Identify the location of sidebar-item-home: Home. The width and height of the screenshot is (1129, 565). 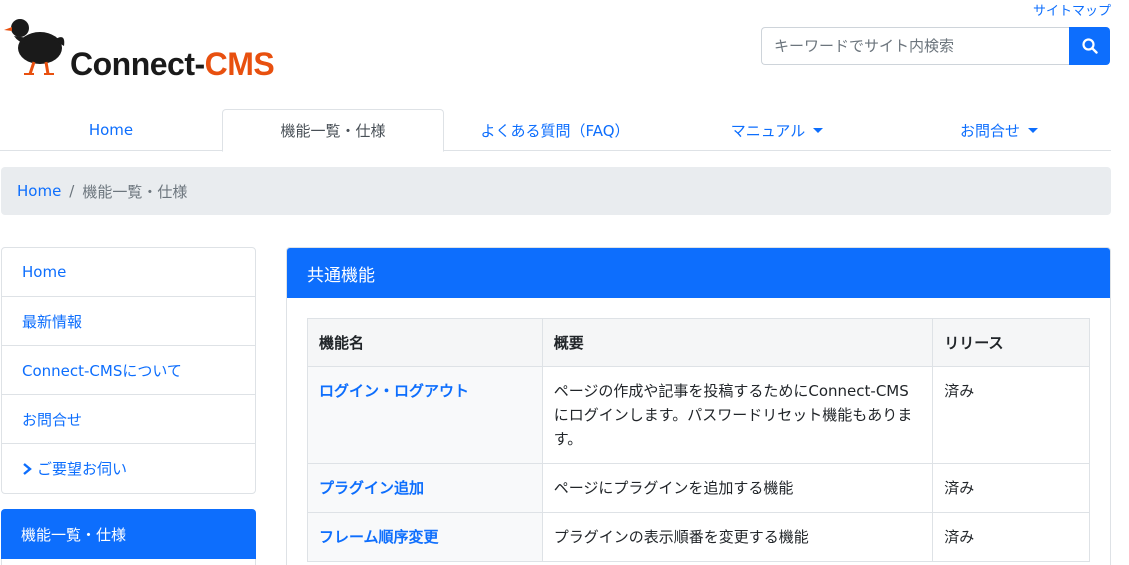
(128, 272).